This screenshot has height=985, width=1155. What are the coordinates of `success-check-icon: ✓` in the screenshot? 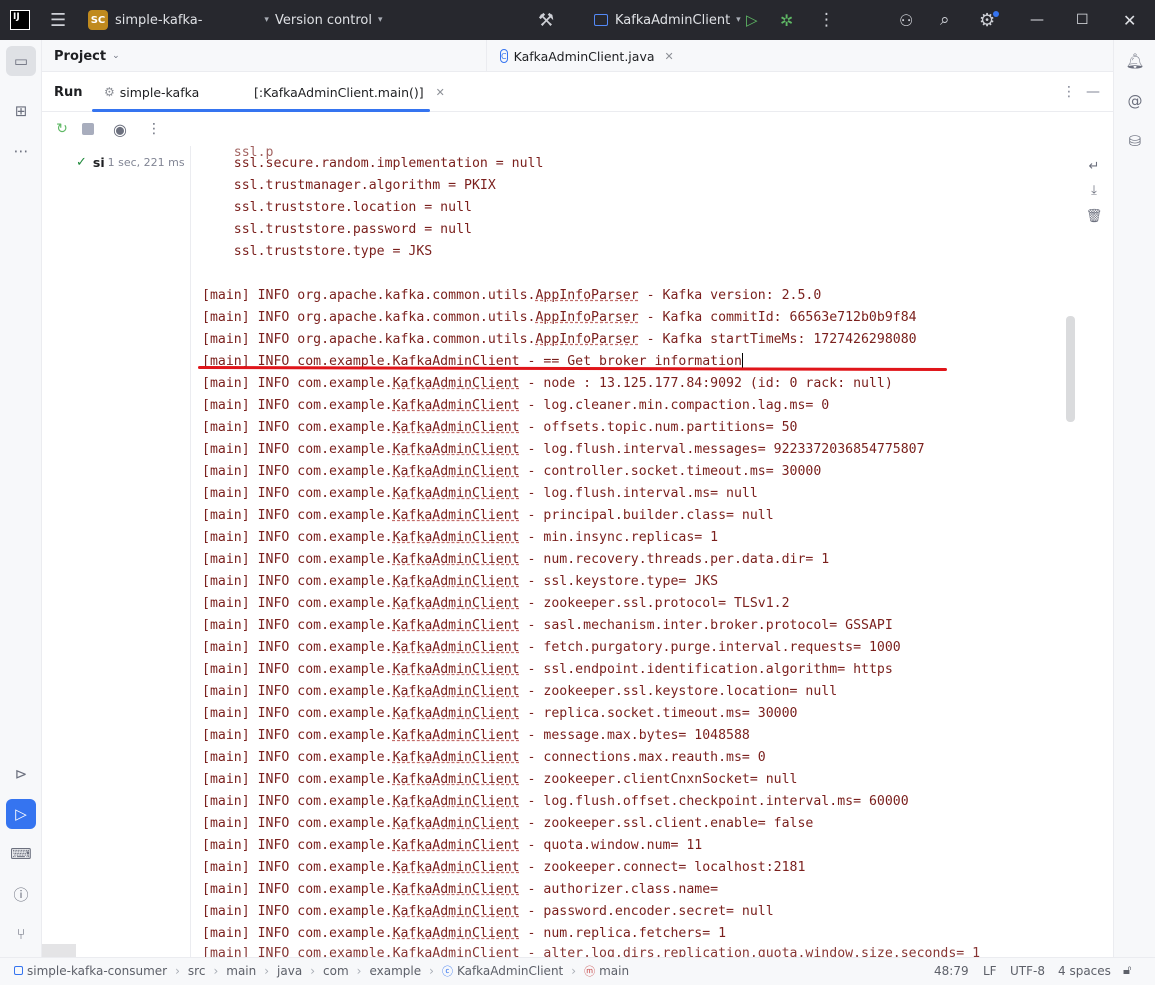 It's located at (81, 162).